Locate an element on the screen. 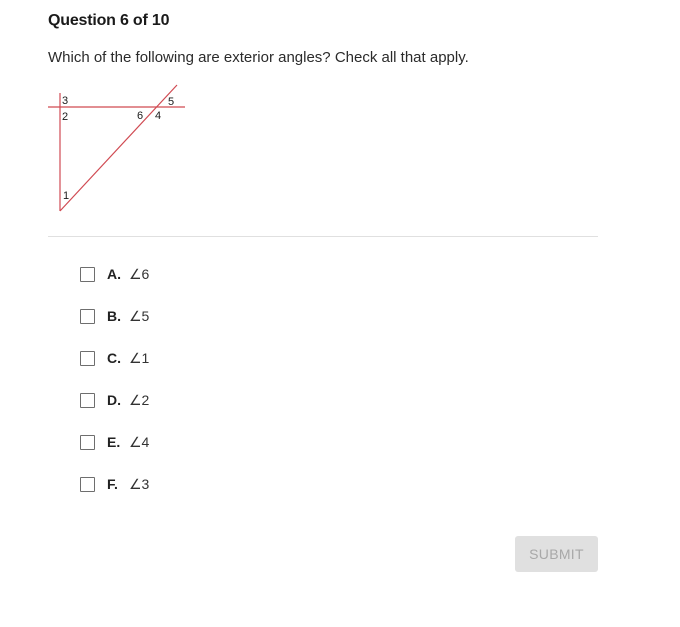 This screenshot has height=627, width=680. option-letter: D. is located at coordinates (114, 400).